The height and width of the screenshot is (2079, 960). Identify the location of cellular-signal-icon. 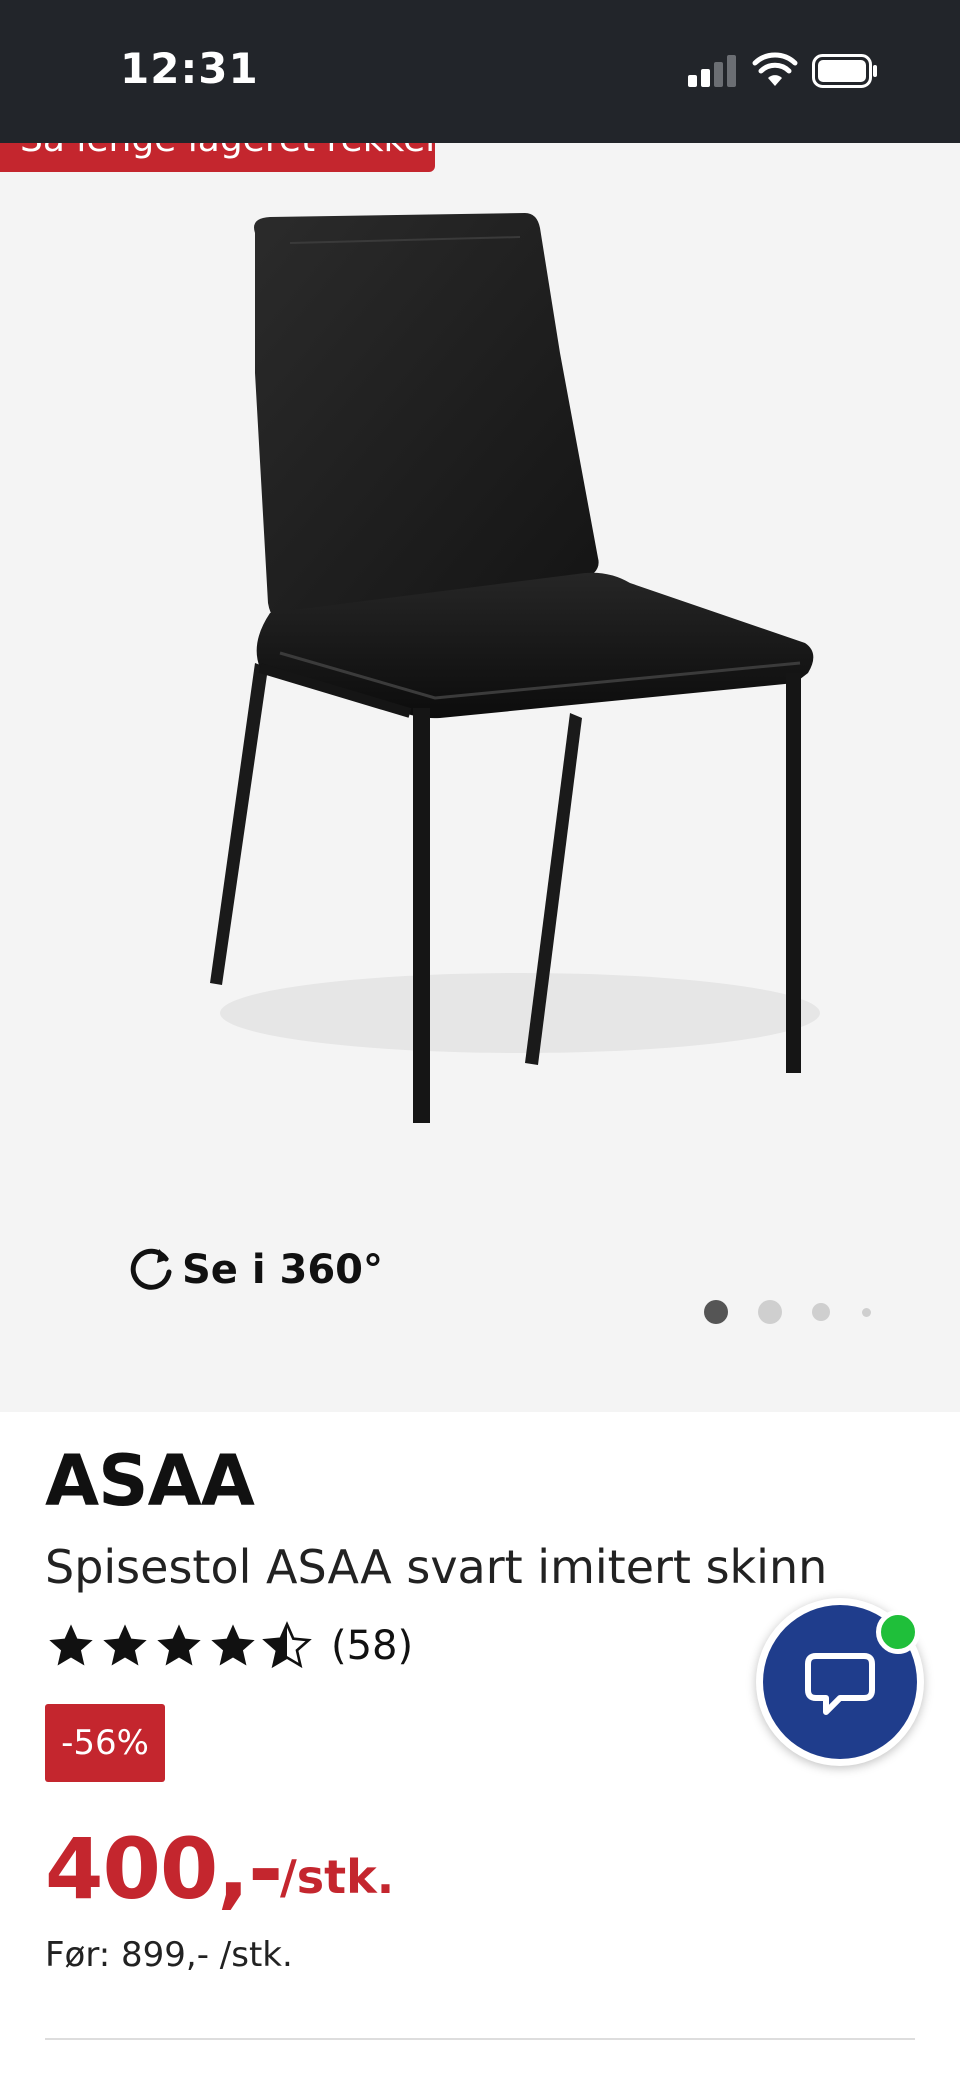
(712, 71).